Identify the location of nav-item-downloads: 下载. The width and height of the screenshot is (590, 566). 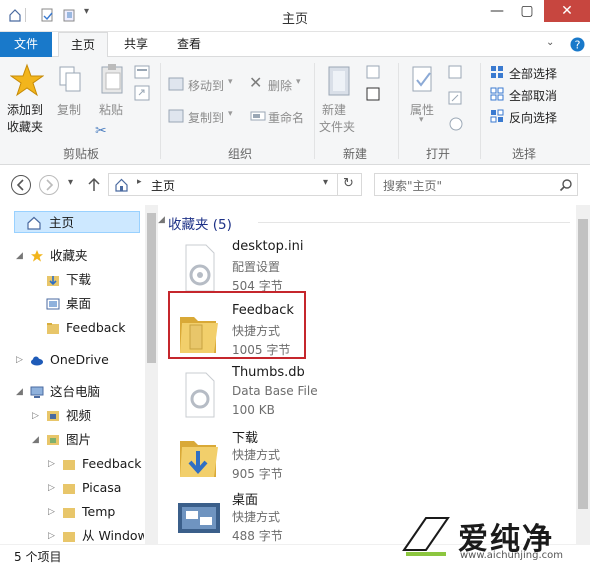
(72, 280).